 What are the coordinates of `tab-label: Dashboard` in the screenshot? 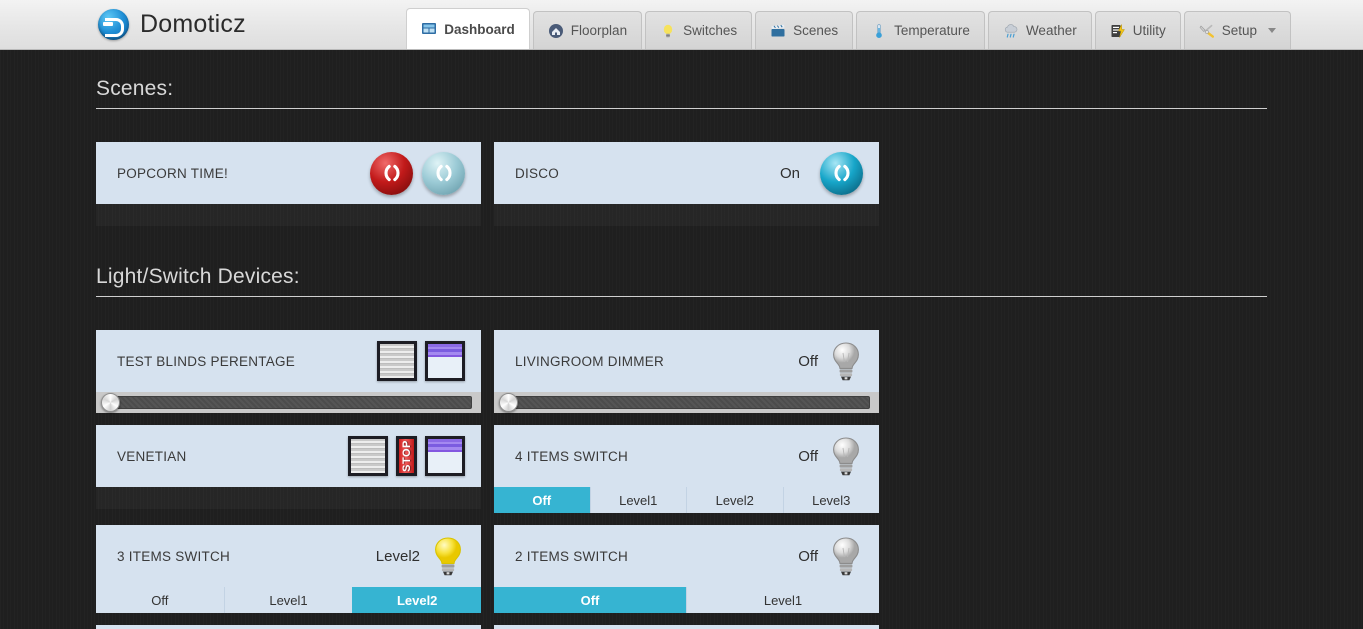 It's located at (479, 29).